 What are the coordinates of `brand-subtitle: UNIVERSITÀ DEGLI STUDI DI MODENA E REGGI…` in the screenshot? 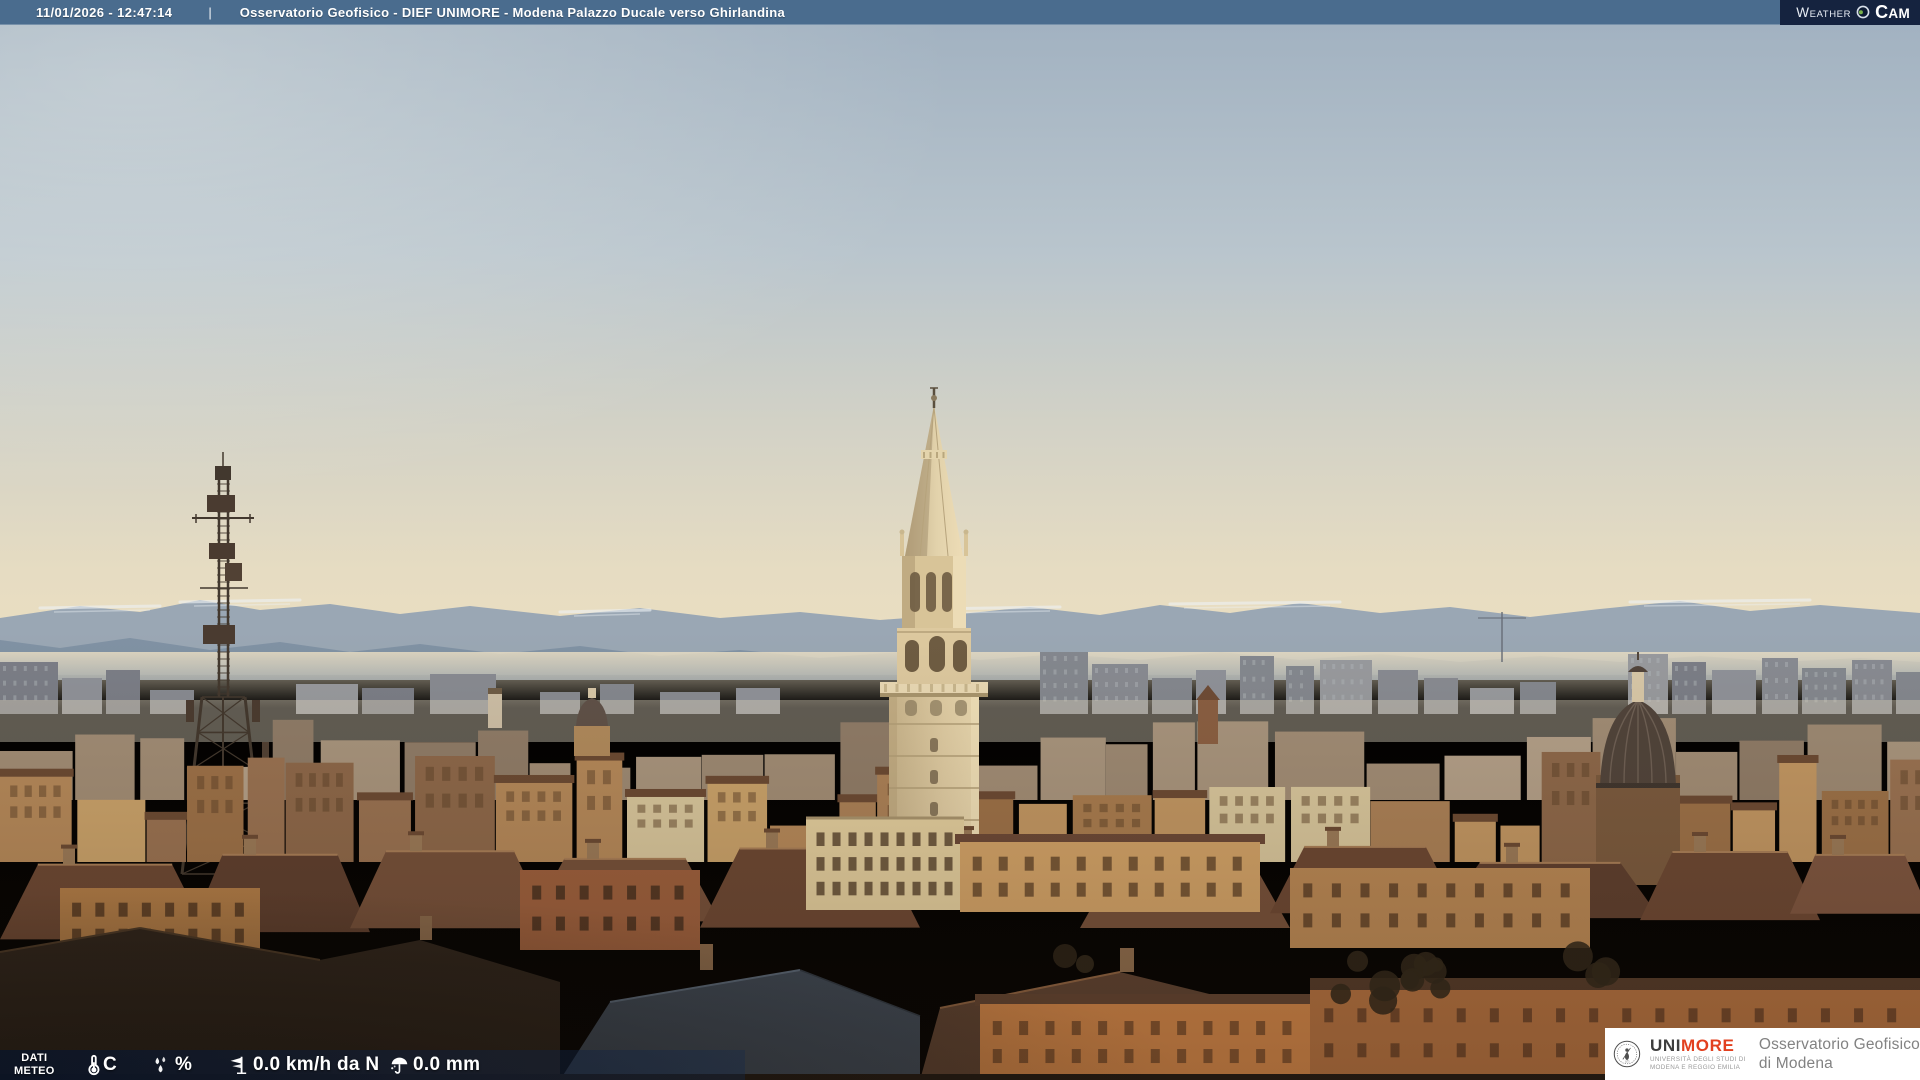 It's located at (1697, 1063).